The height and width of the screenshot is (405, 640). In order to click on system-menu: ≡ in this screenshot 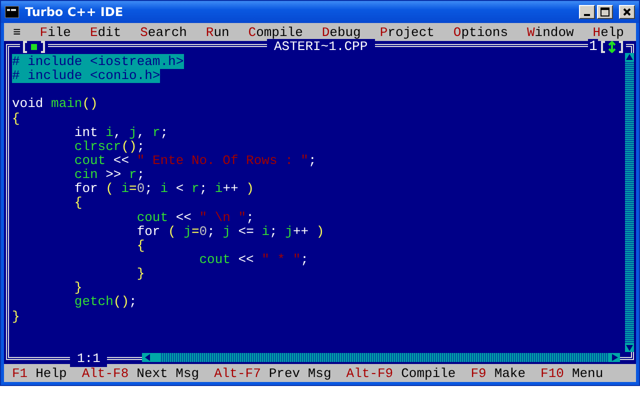, I will do `click(17, 32)`.